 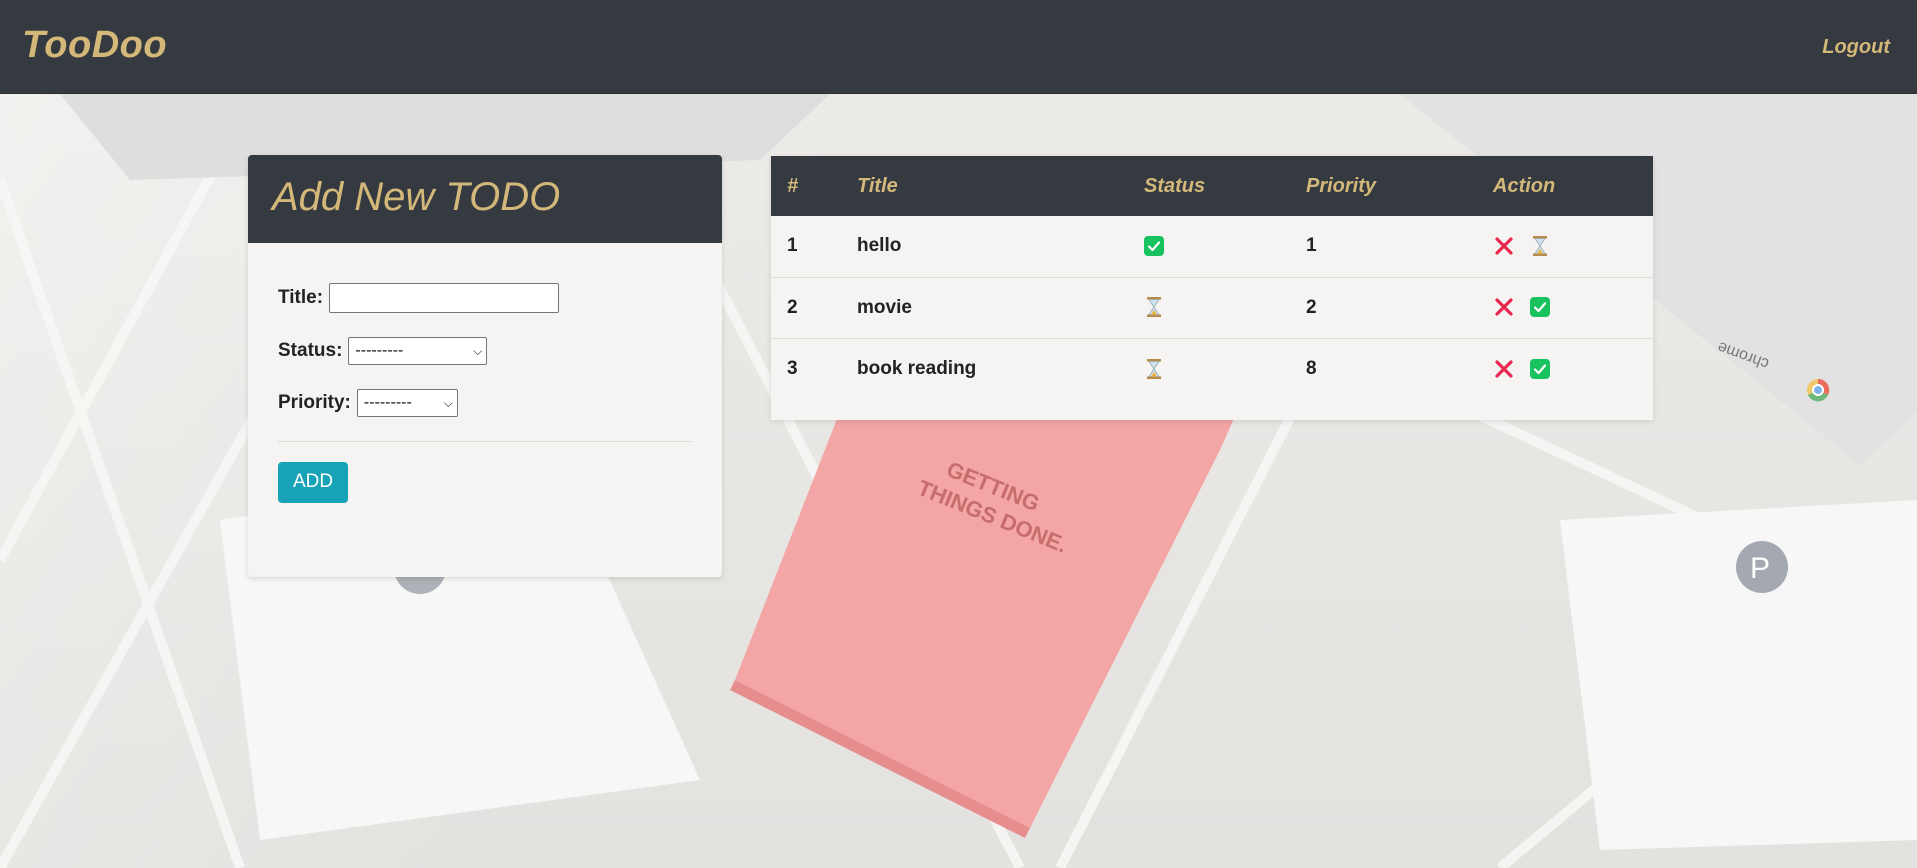 I want to click on row-priority: 2, so click(x=1311, y=307).